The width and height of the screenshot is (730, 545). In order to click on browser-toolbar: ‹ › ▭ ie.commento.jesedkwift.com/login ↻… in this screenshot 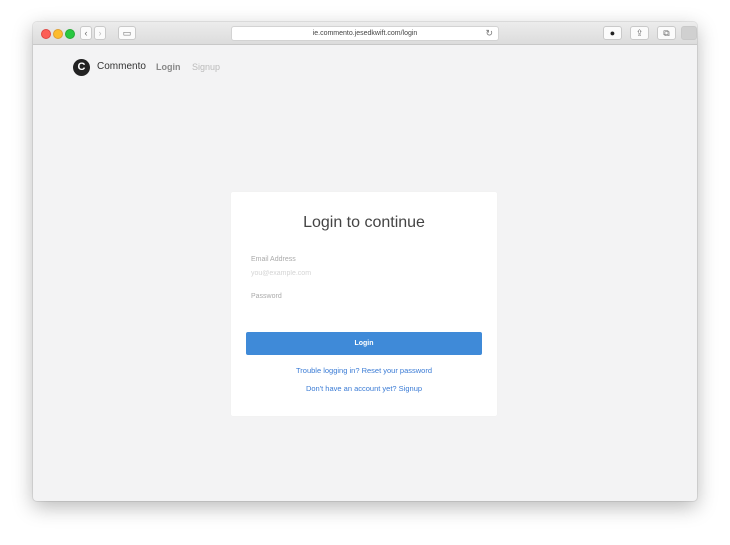, I will do `click(365, 33)`.